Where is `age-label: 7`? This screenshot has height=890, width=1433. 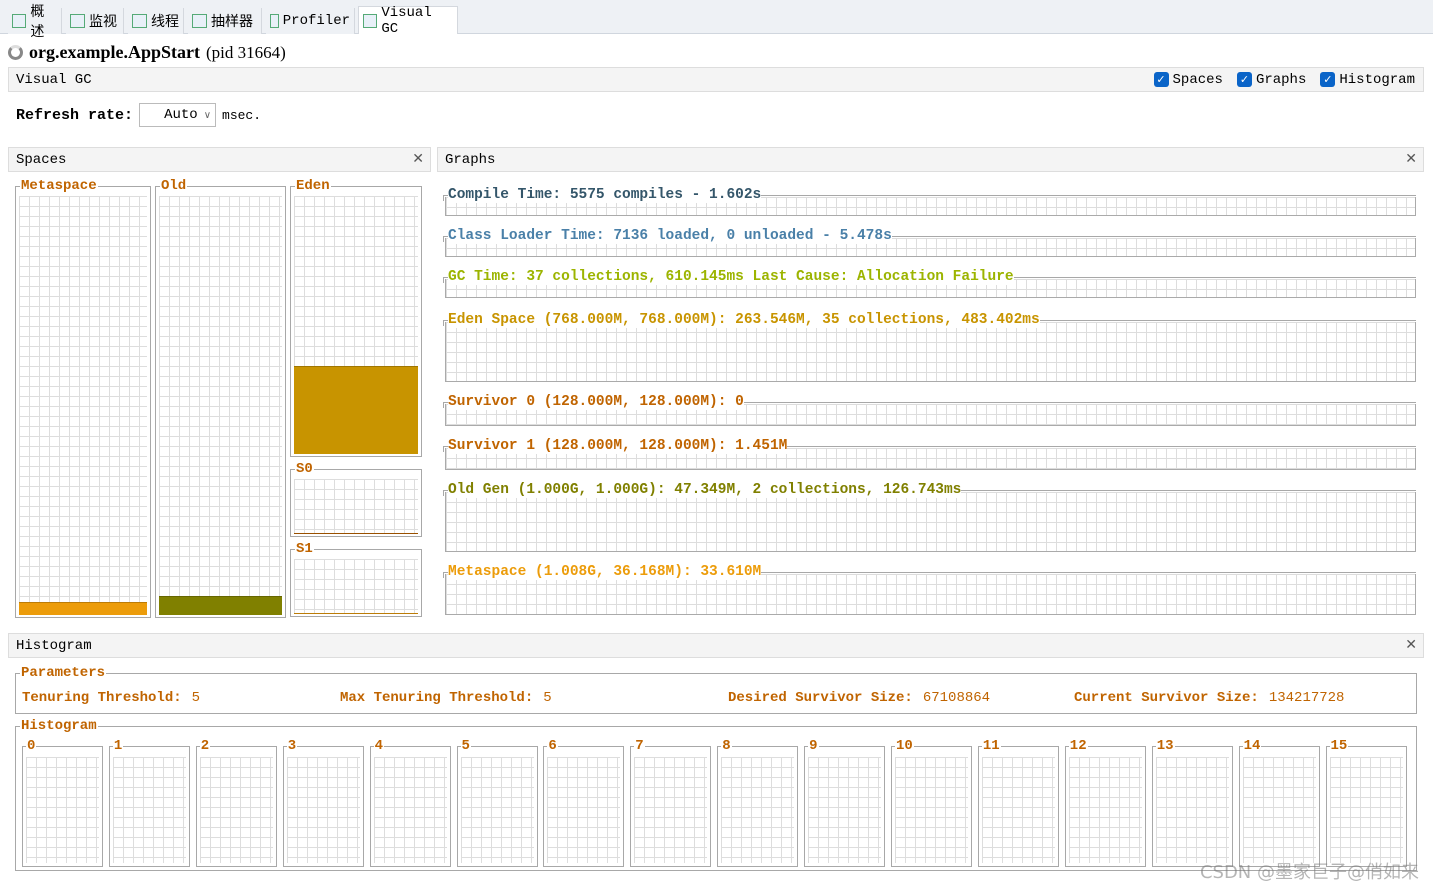
age-label: 7 is located at coordinates (639, 746).